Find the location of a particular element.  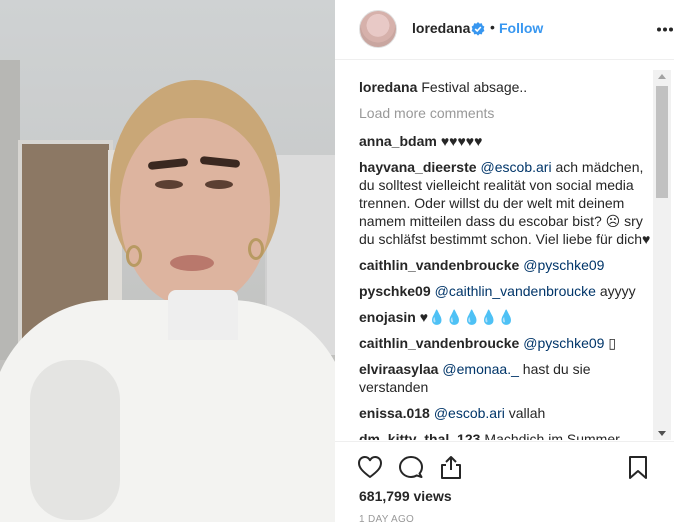

comment-mention: @caithlin_vandenbroucke is located at coordinates (515, 291).